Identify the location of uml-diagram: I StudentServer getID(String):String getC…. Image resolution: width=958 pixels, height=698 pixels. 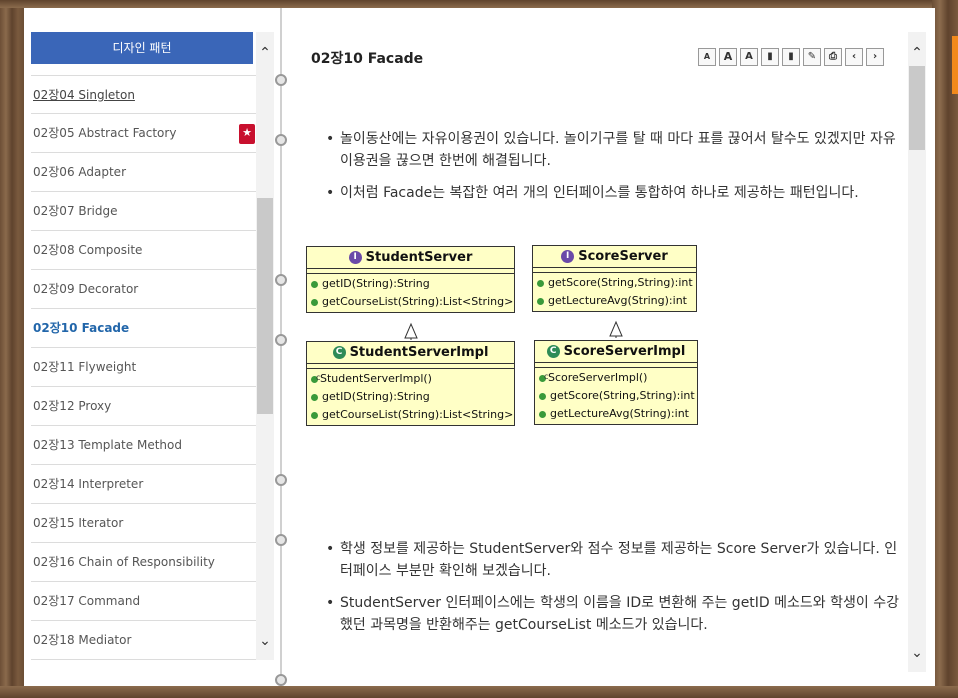
(506, 336).